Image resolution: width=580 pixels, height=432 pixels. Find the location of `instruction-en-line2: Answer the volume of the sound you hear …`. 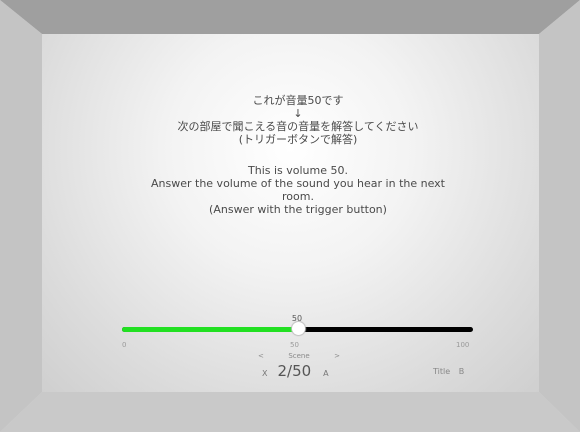

instruction-en-line2: Answer the volume of the sound you hear … is located at coordinates (298, 183).